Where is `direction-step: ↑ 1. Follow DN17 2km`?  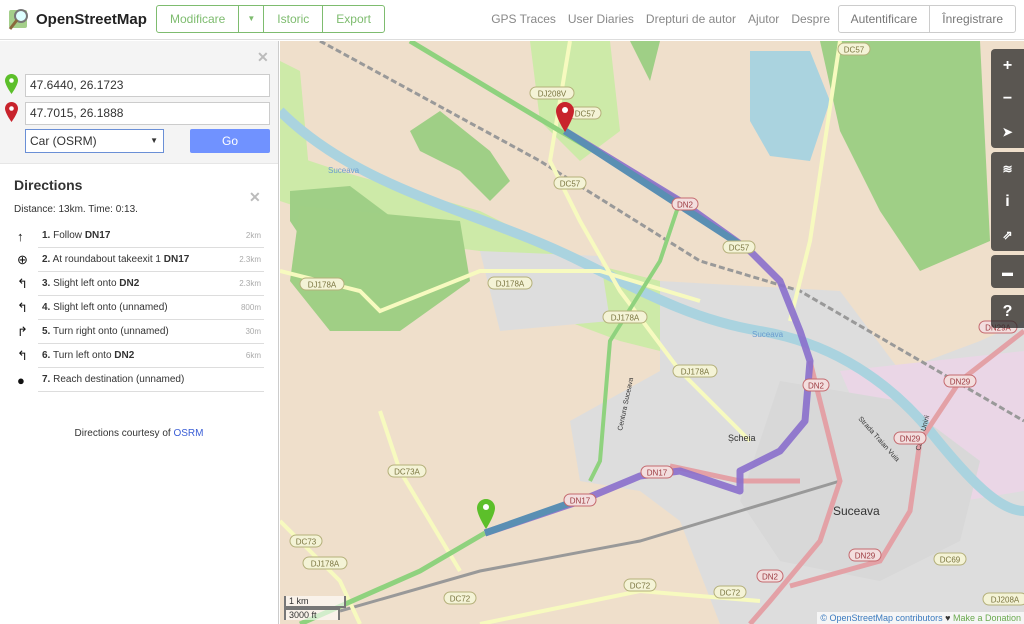
direction-step: ↑ 1. Follow DN17 2km is located at coordinates (139, 236).